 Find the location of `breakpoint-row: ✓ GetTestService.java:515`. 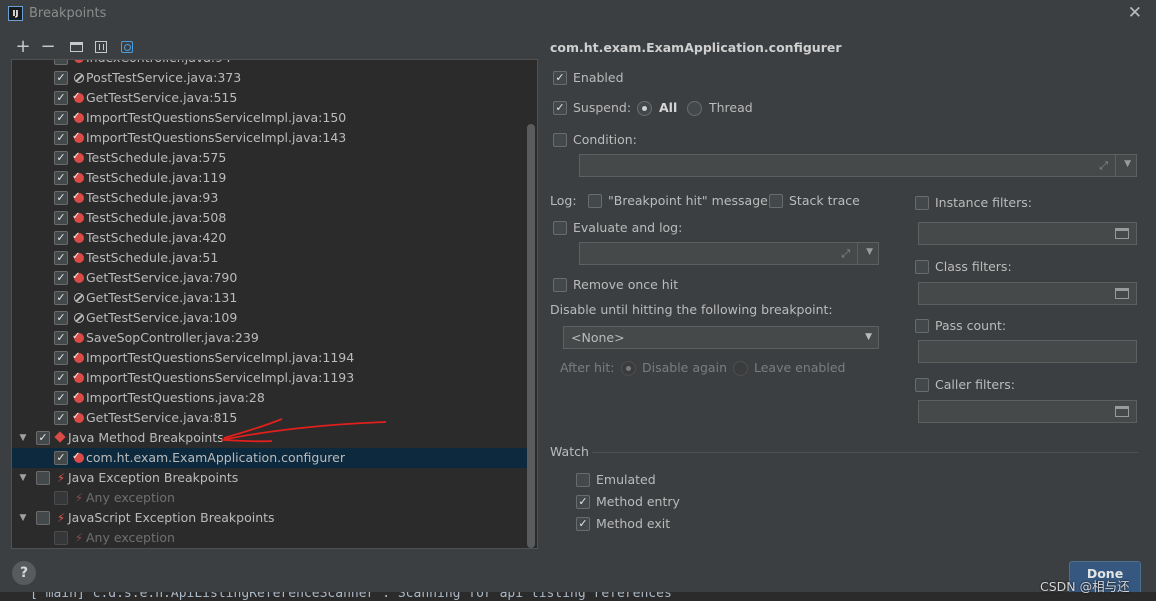

breakpoint-row: ✓ GetTestService.java:515 is located at coordinates (269, 97).